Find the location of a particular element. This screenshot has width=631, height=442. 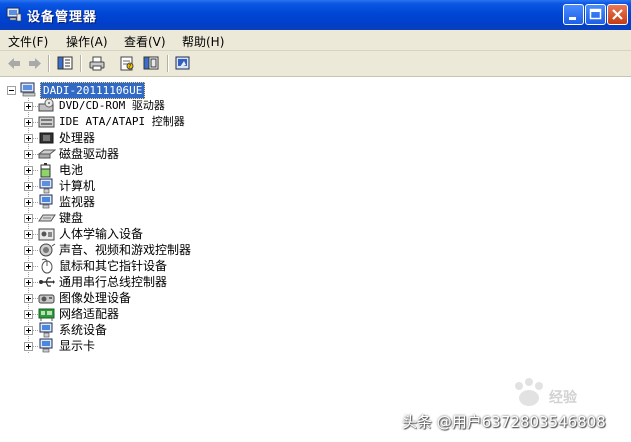

tree-item: DVD/CD-ROM 驱动器 is located at coordinates (200, 106).